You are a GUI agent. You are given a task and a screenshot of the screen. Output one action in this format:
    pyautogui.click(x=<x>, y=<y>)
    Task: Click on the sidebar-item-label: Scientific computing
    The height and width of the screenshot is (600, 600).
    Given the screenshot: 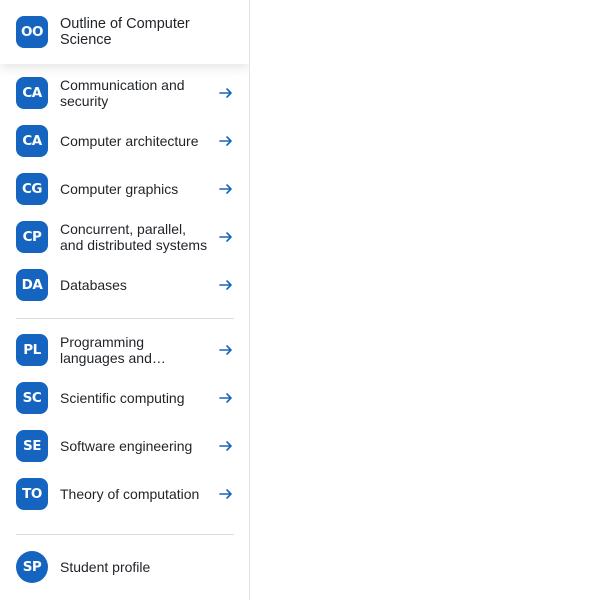 What is the action you would take?
    pyautogui.click(x=122, y=398)
    